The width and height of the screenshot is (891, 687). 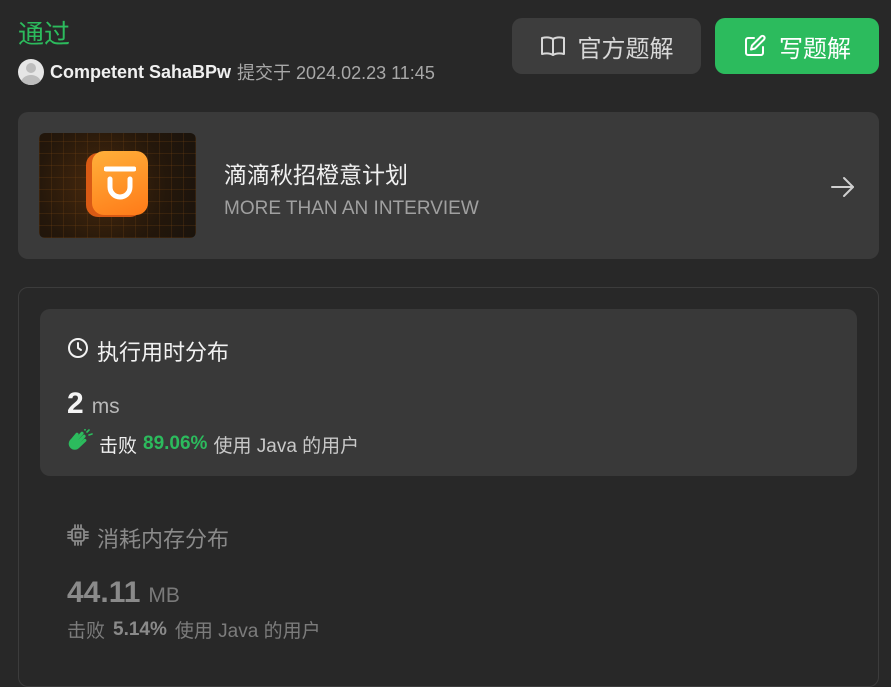 I want to click on memory-beats-suffix: 使用 Java 的用户, so click(x=247, y=631).